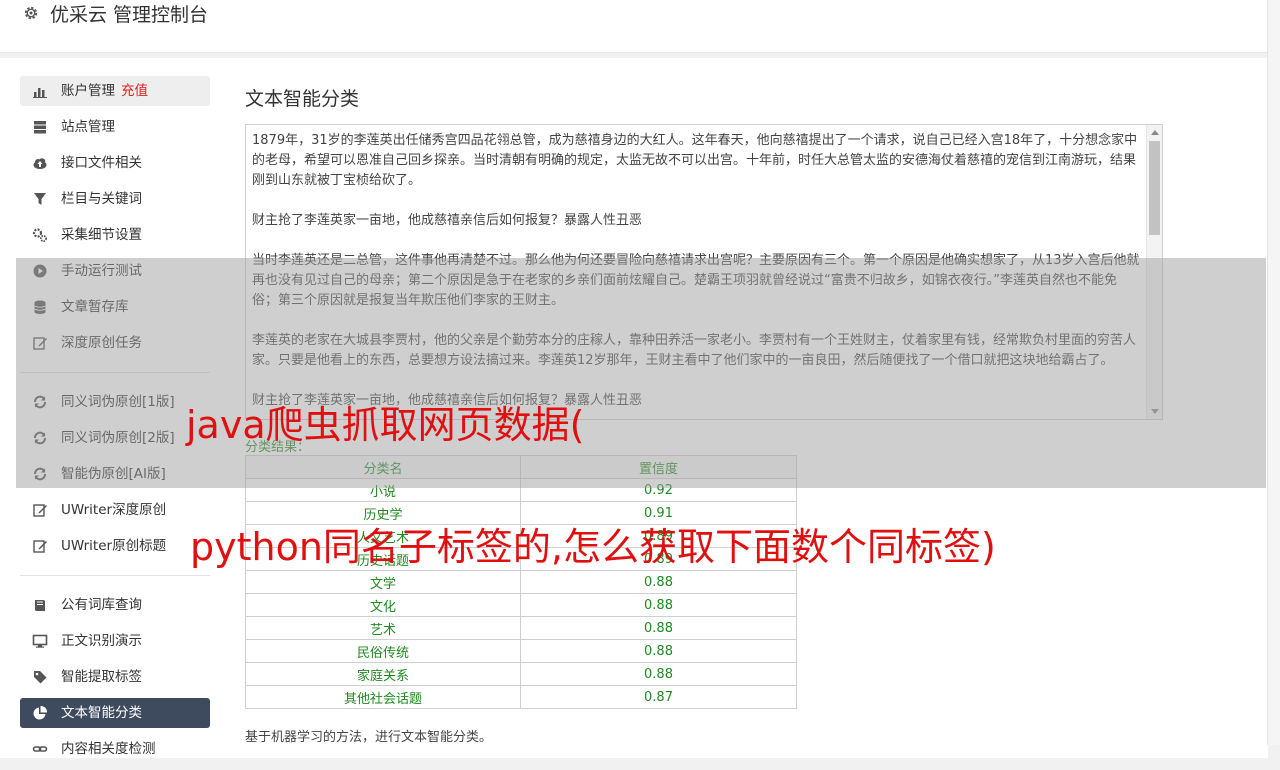  I want to click on sidebar-item-2-4: 内容相关度检测, so click(115, 749).